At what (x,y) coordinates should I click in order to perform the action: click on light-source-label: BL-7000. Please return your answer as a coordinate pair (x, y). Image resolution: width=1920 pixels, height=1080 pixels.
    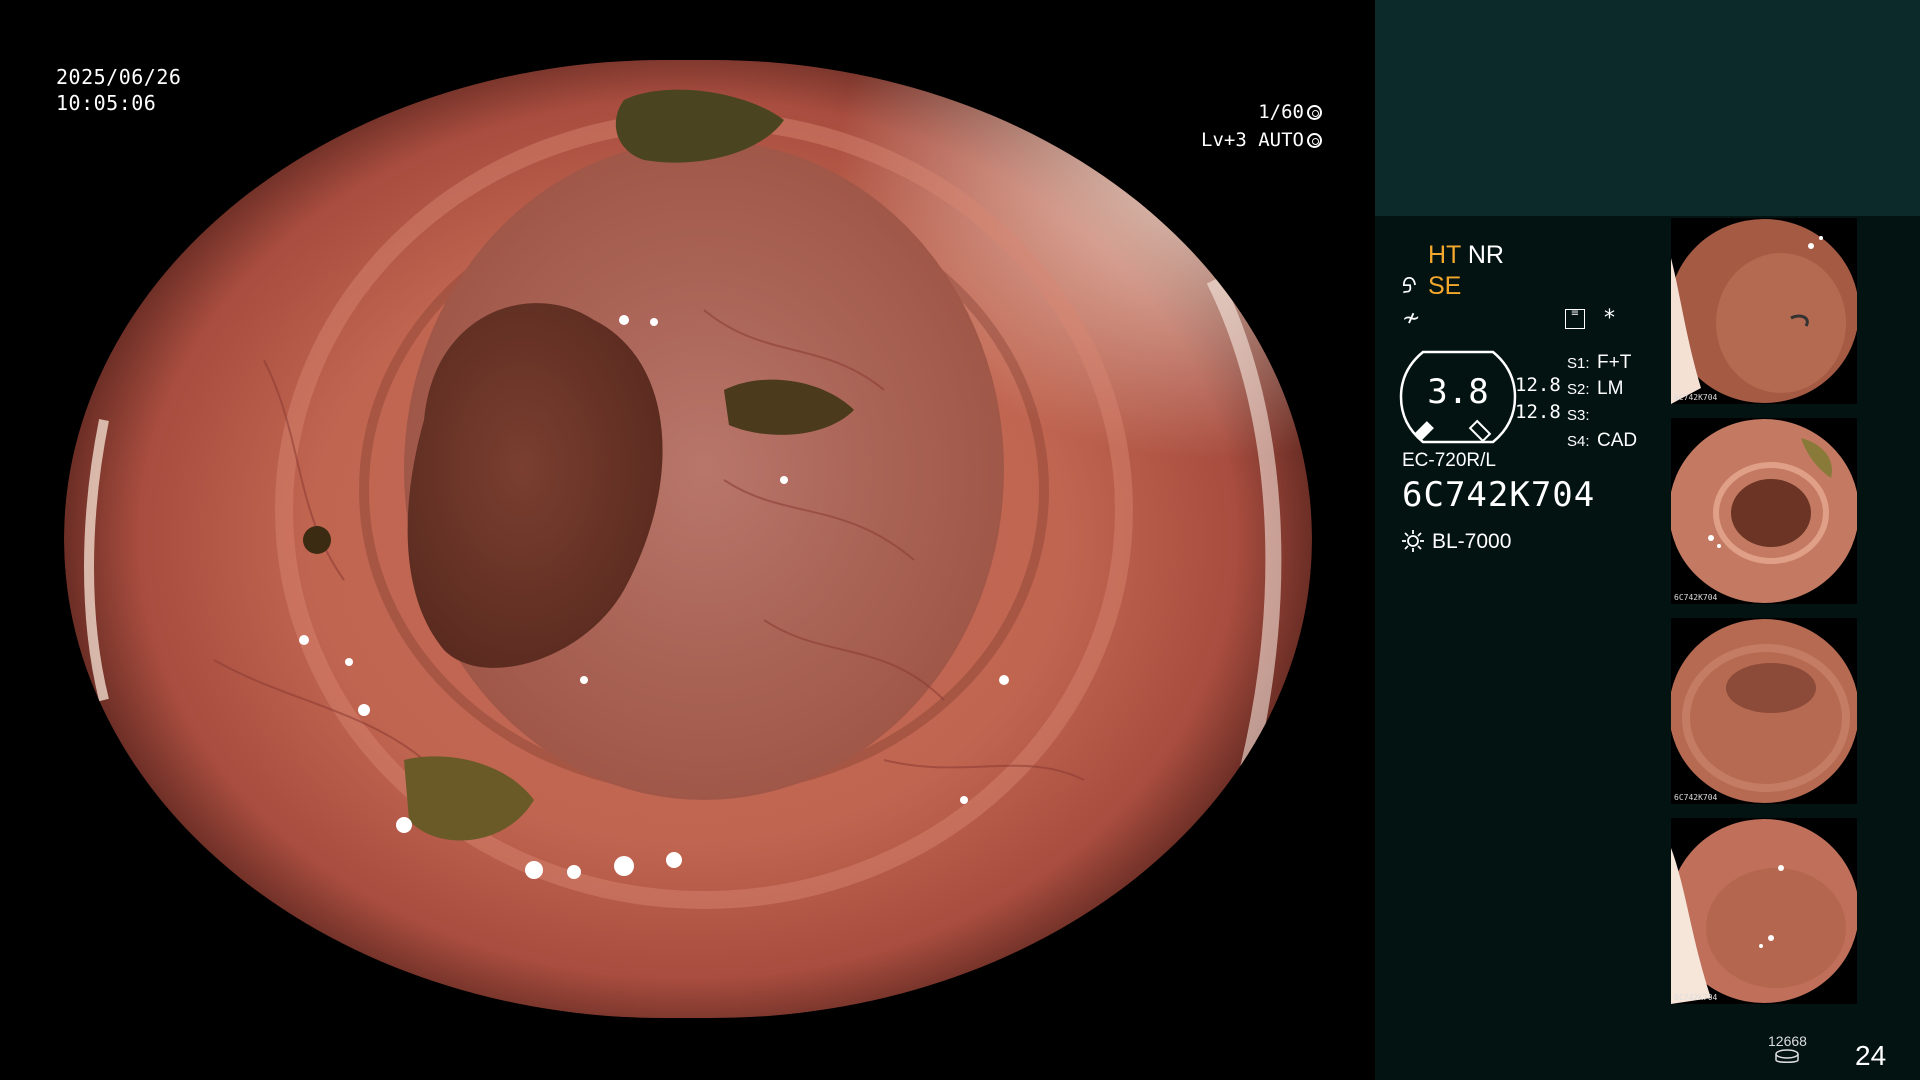
    Looking at the image, I should click on (1472, 541).